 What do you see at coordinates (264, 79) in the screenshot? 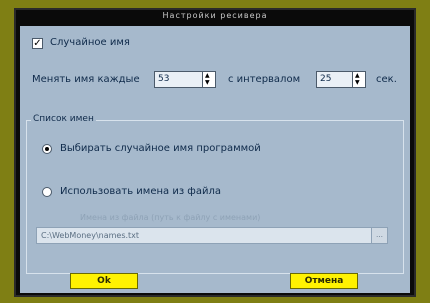
I see `interval-label: с интервалом` at bounding box center [264, 79].